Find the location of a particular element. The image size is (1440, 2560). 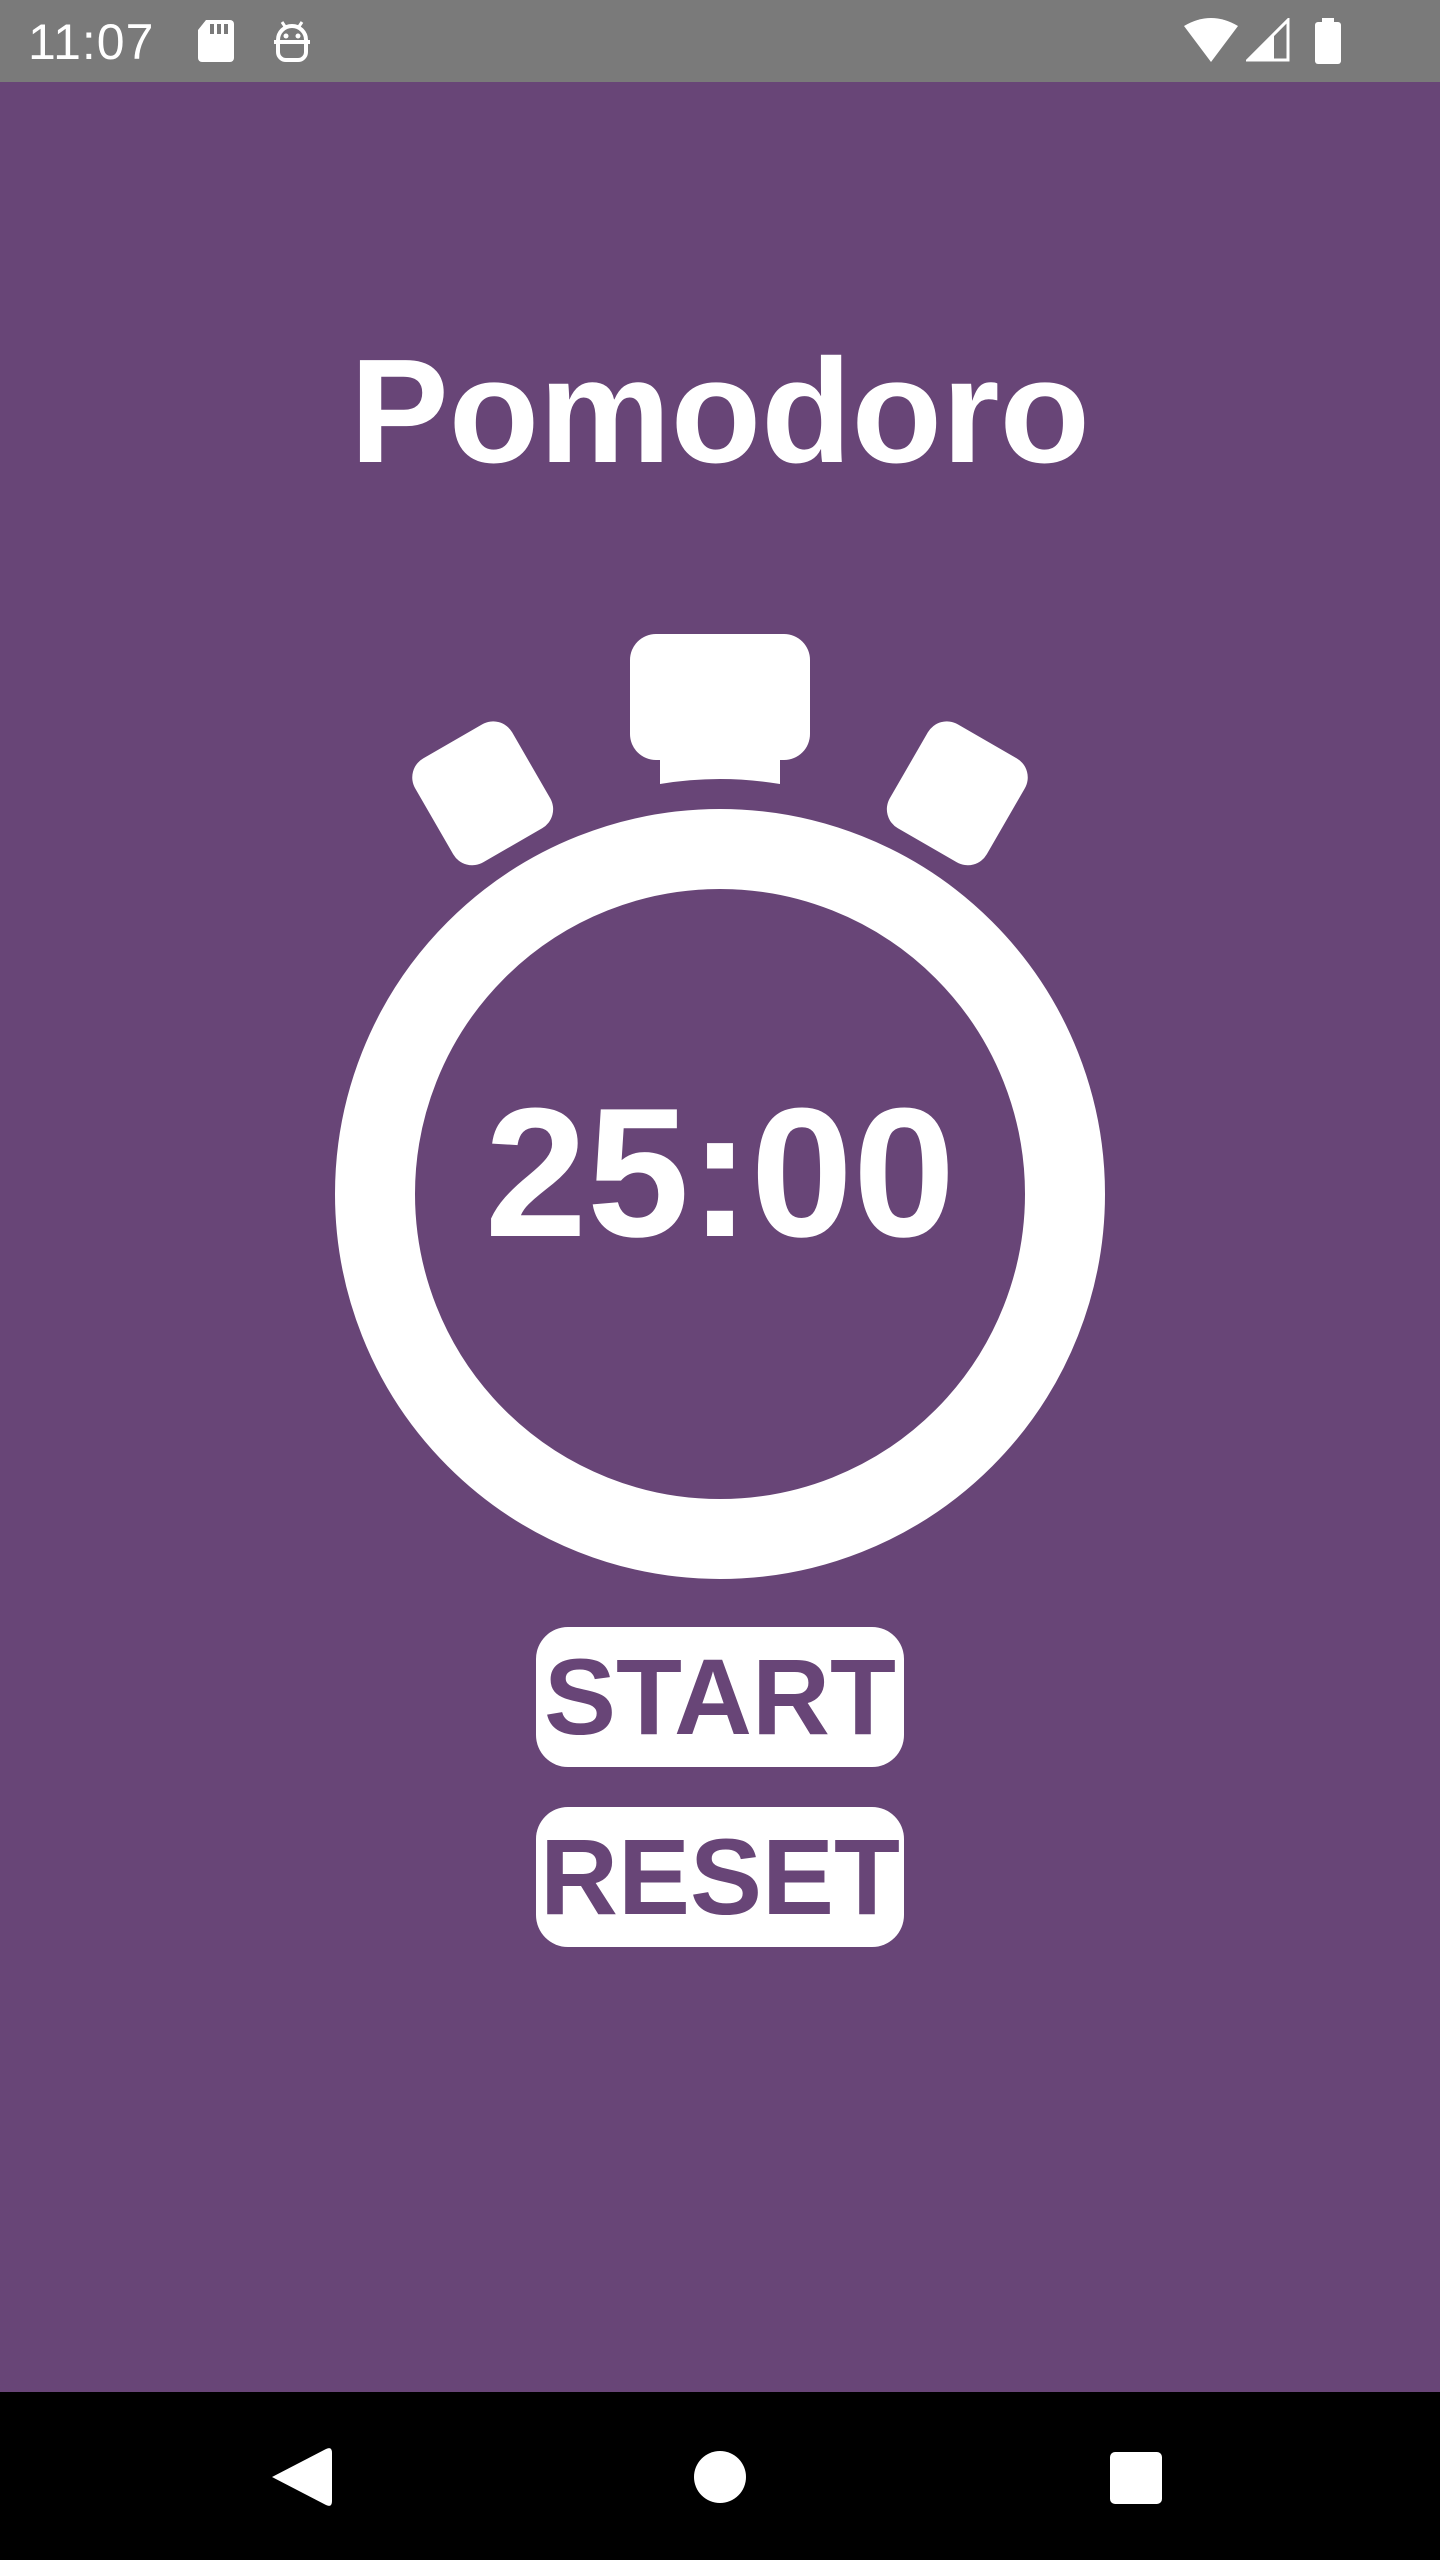

sd-card-icon is located at coordinates (216, 41).